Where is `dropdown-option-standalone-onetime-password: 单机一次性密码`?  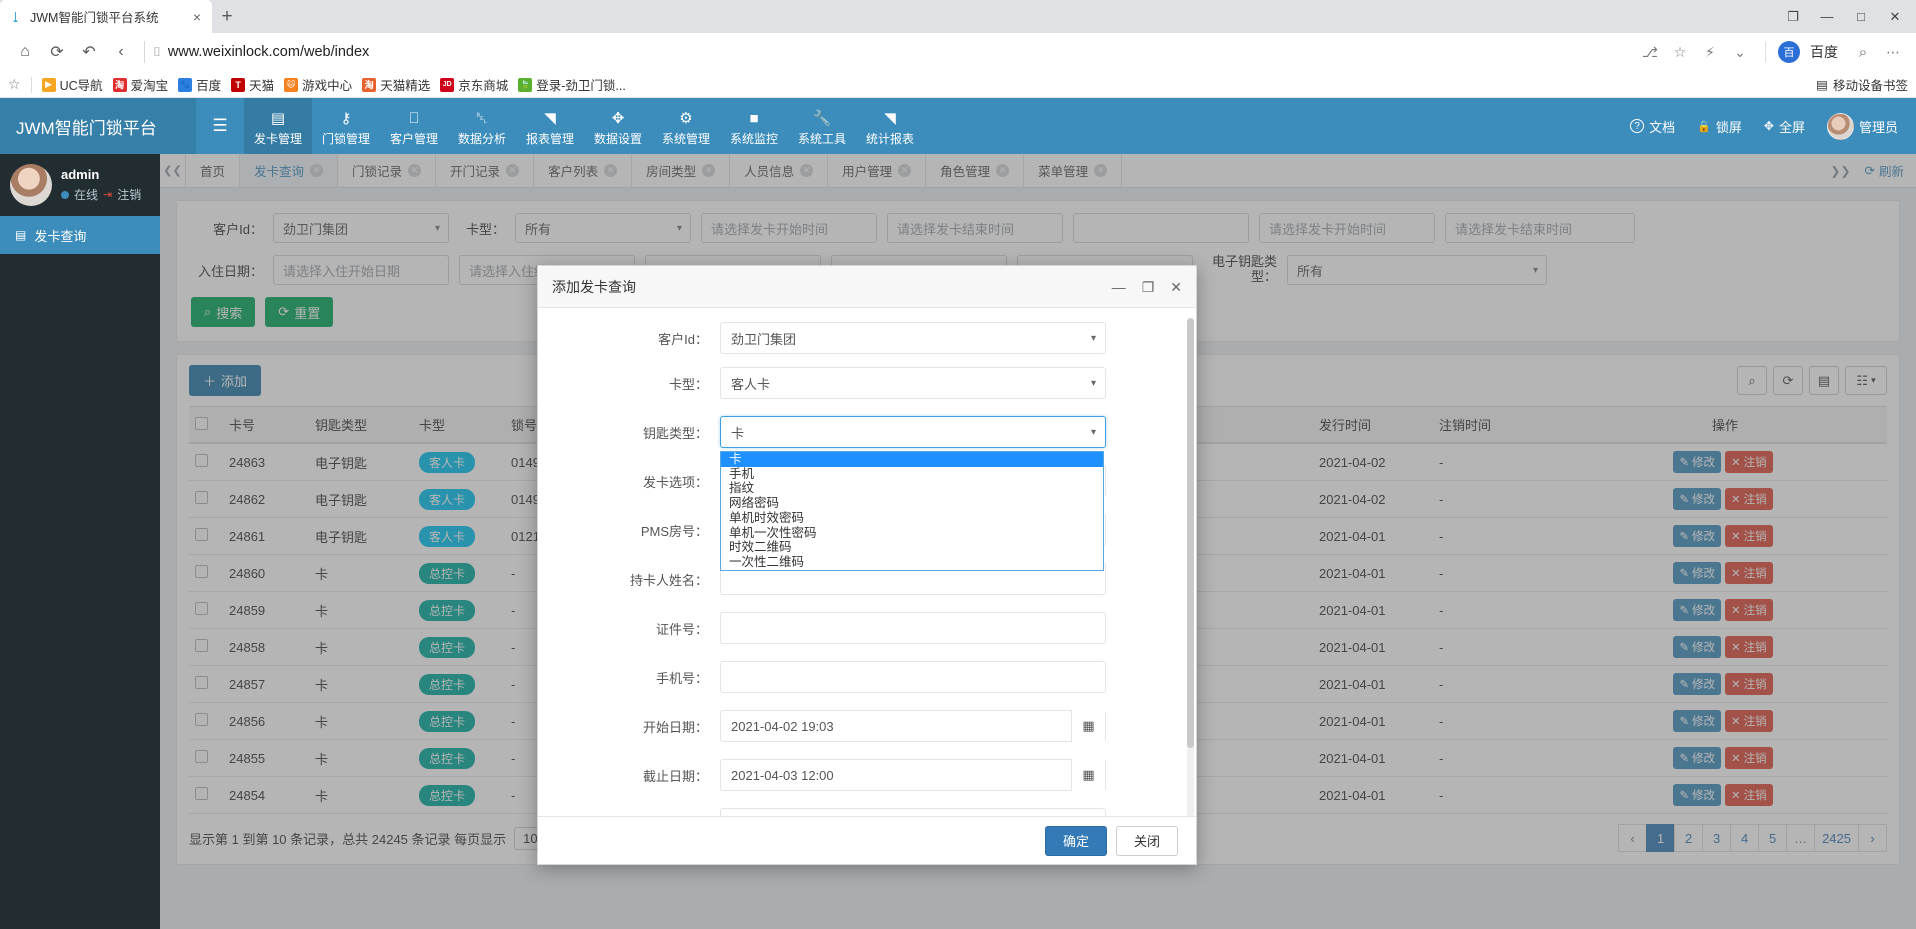
dropdown-option-standalone-onetime-password: 单机一次性密码 is located at coordinates (912, 532).